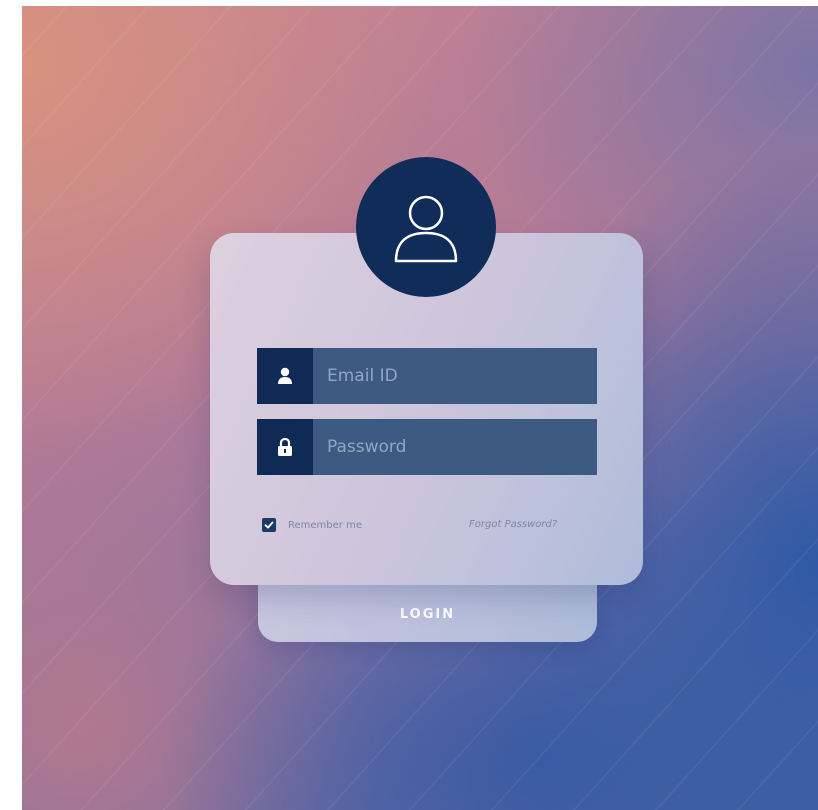 The height and width of the screenshot is (810, 818). I want to click on login-button: LOGIN, so click(427, 614).